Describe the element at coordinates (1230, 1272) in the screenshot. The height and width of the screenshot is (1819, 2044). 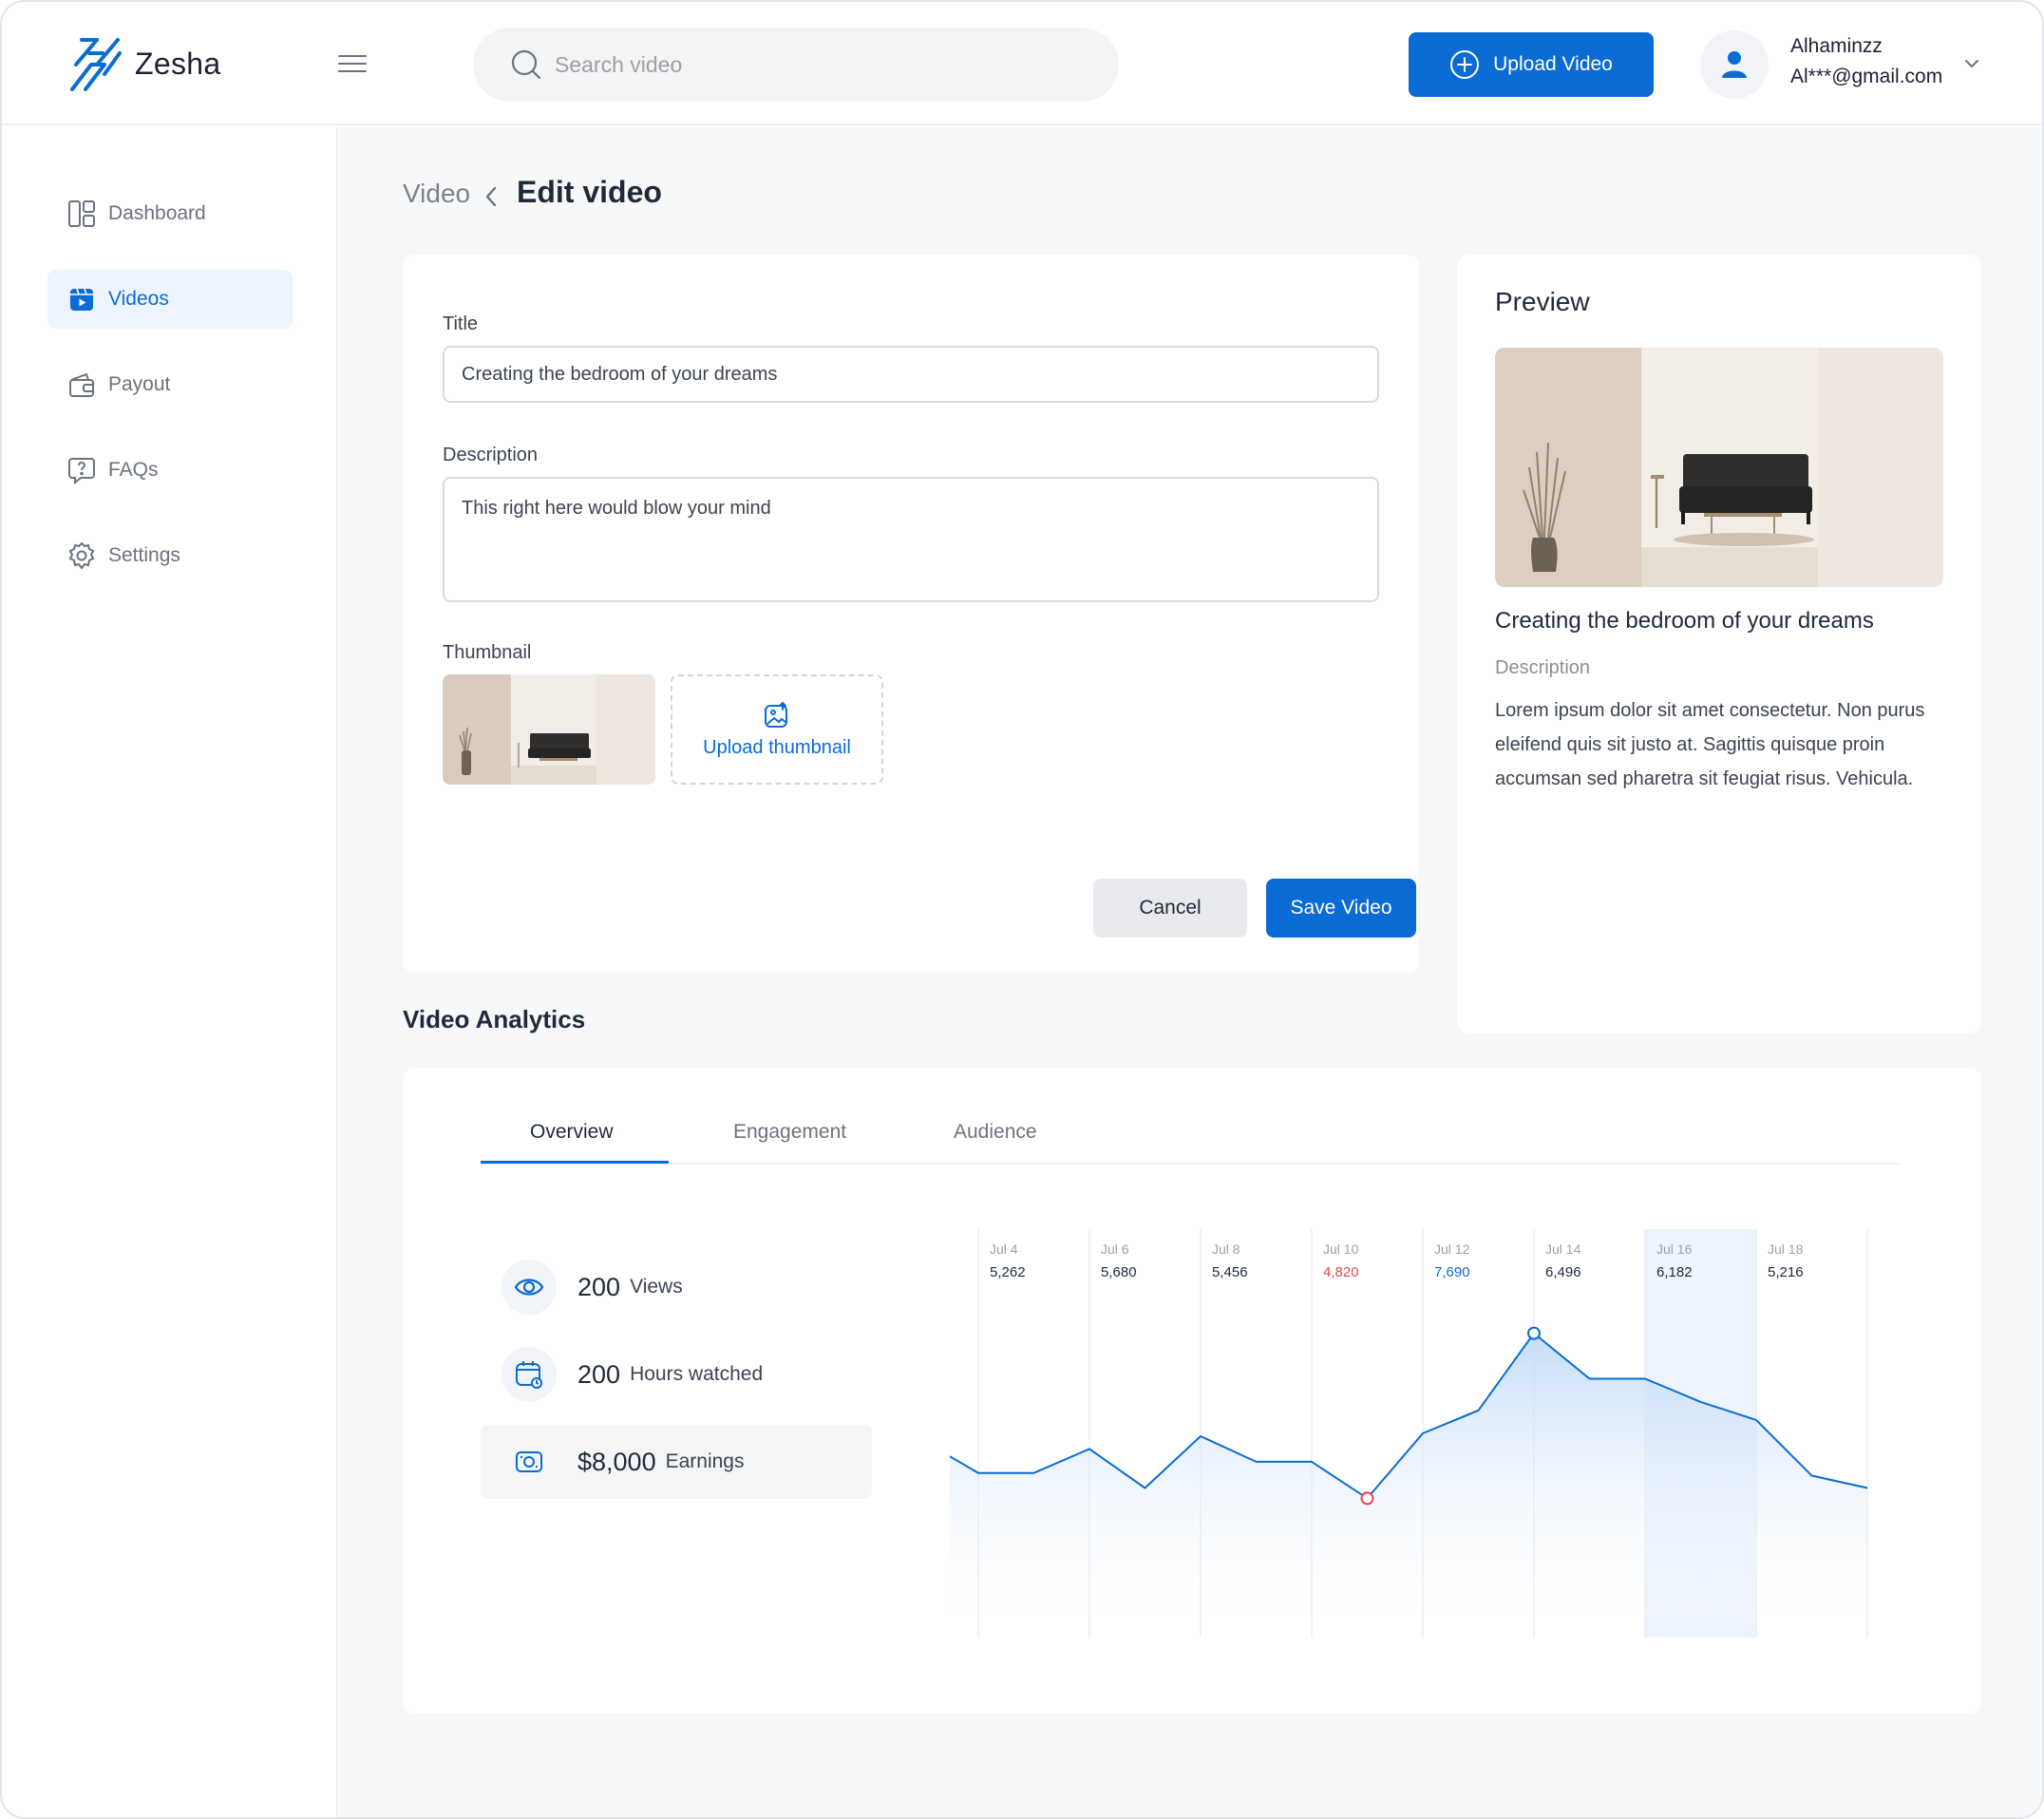
I see `column-value-label: 5,456` at that location.